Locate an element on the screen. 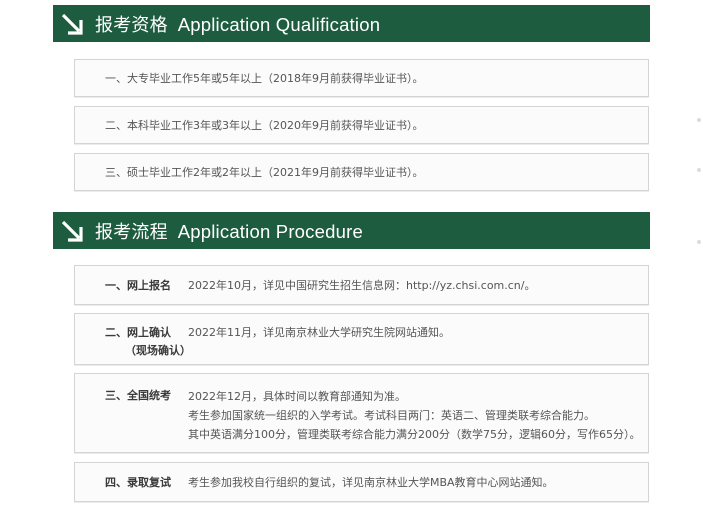  procedure-step: 二、网上确认 （现场确认） 2022年11月，详见南京林业大学研究生院网站通知。 is located at coordinates (361, 339).